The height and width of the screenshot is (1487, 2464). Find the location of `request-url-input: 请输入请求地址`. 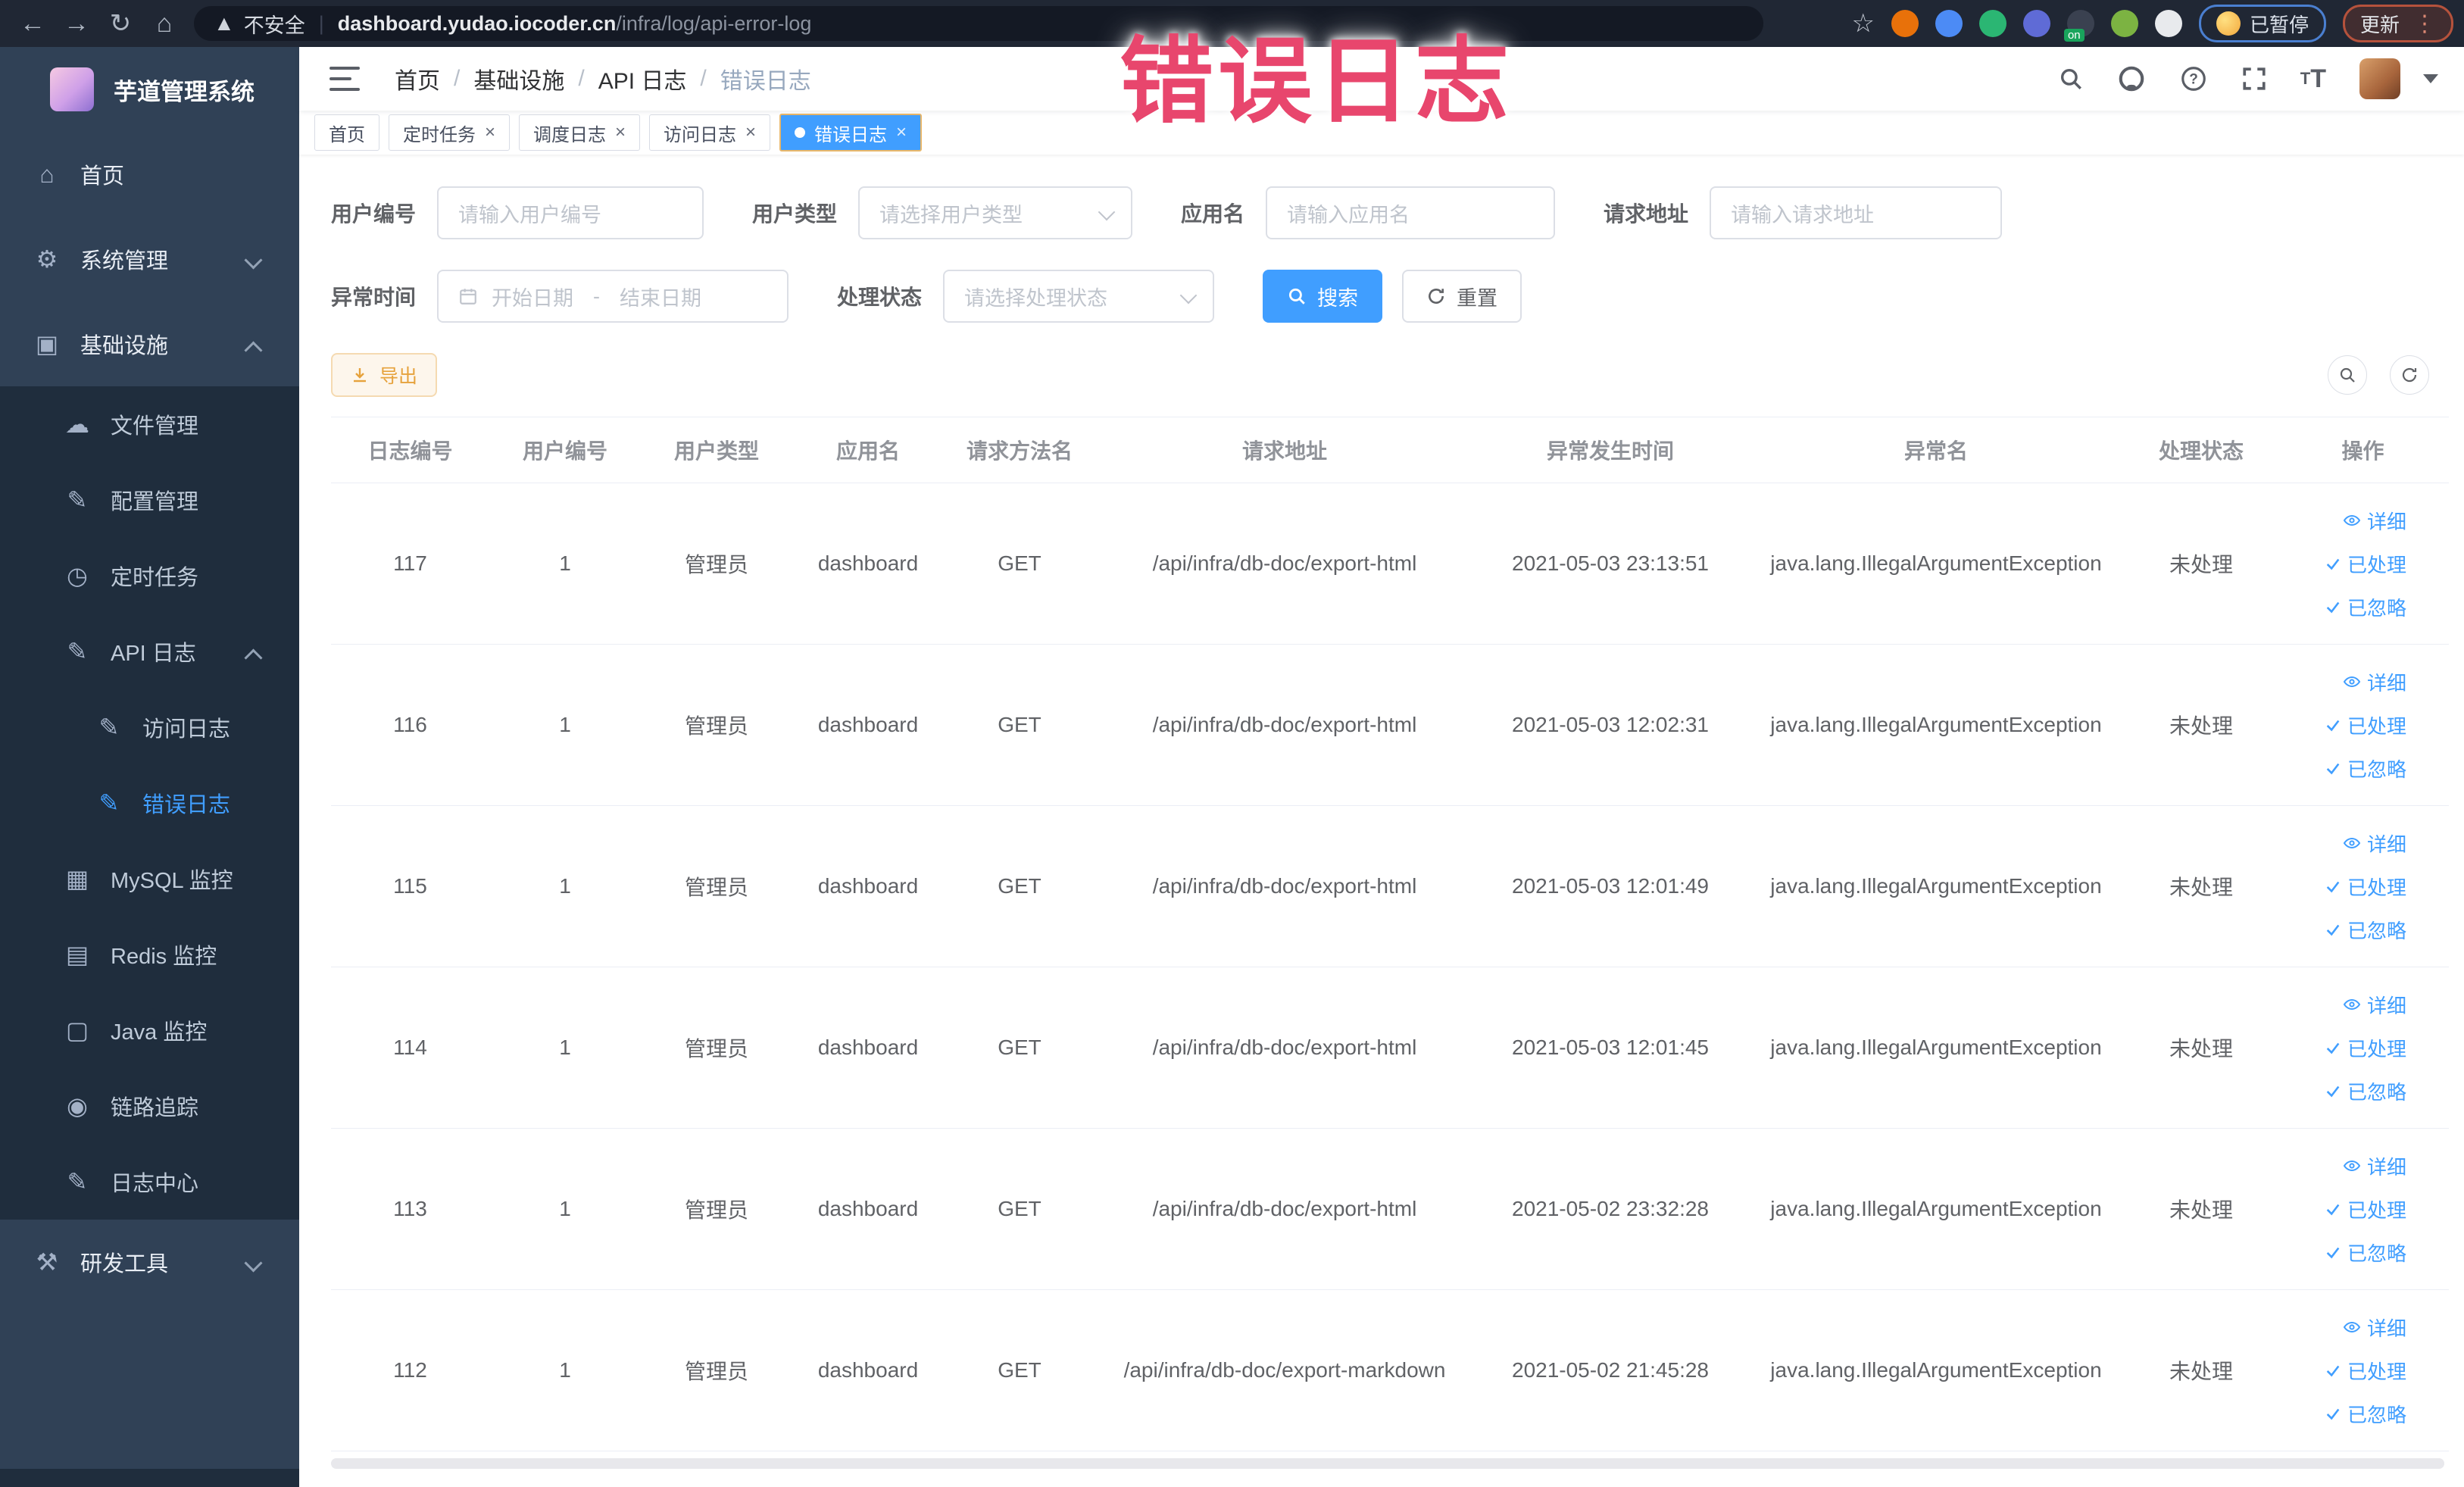

request-url-input: 请输入请求地址 is located at coordinates (1856, 212).